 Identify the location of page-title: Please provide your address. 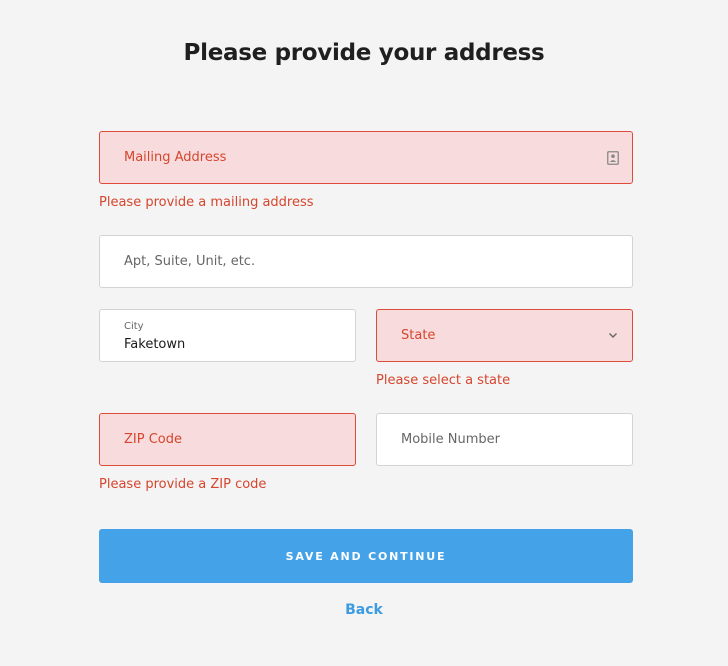
(364, 53).